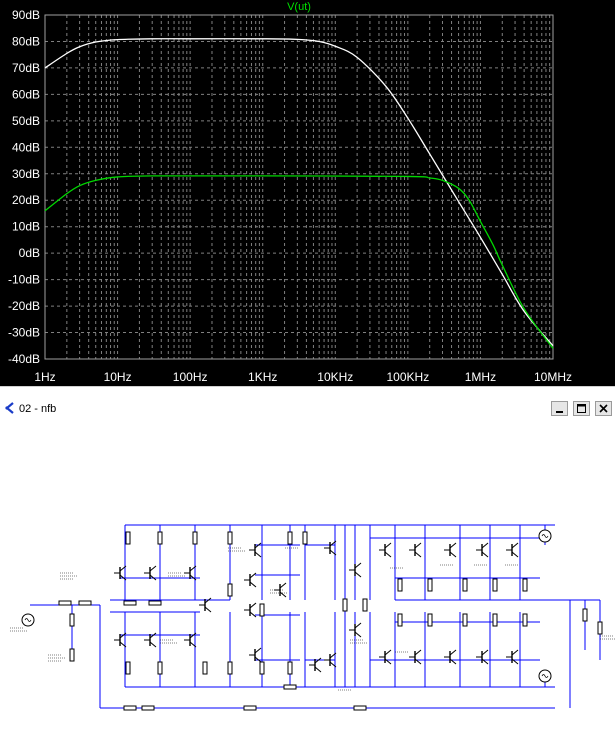  Describe the element at coordinates (559, 408) in the screenshot. I see `minimize-button` at that location.